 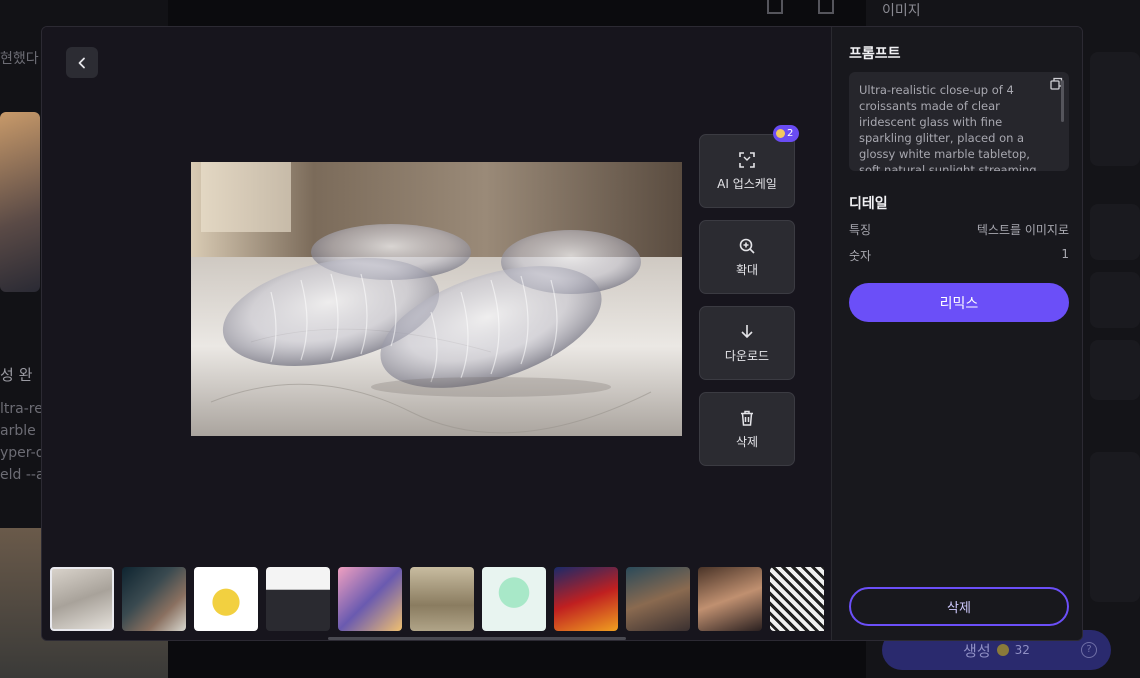 What do you see at coordinates (747, 331) in the screenshot?
I see `download-icon` at bounding box center [747, 331].